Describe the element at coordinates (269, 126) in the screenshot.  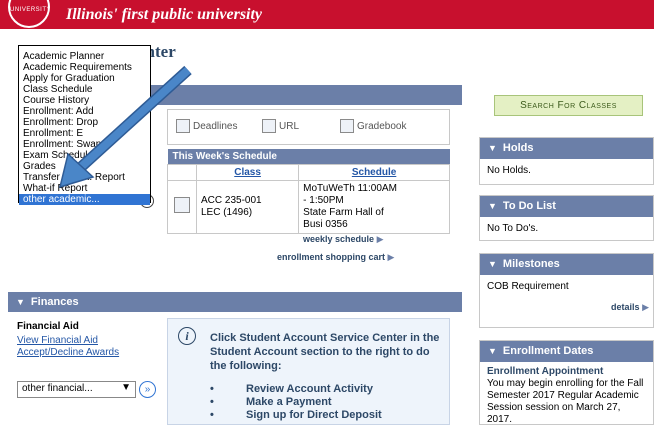
I see `url-icon` at that location.